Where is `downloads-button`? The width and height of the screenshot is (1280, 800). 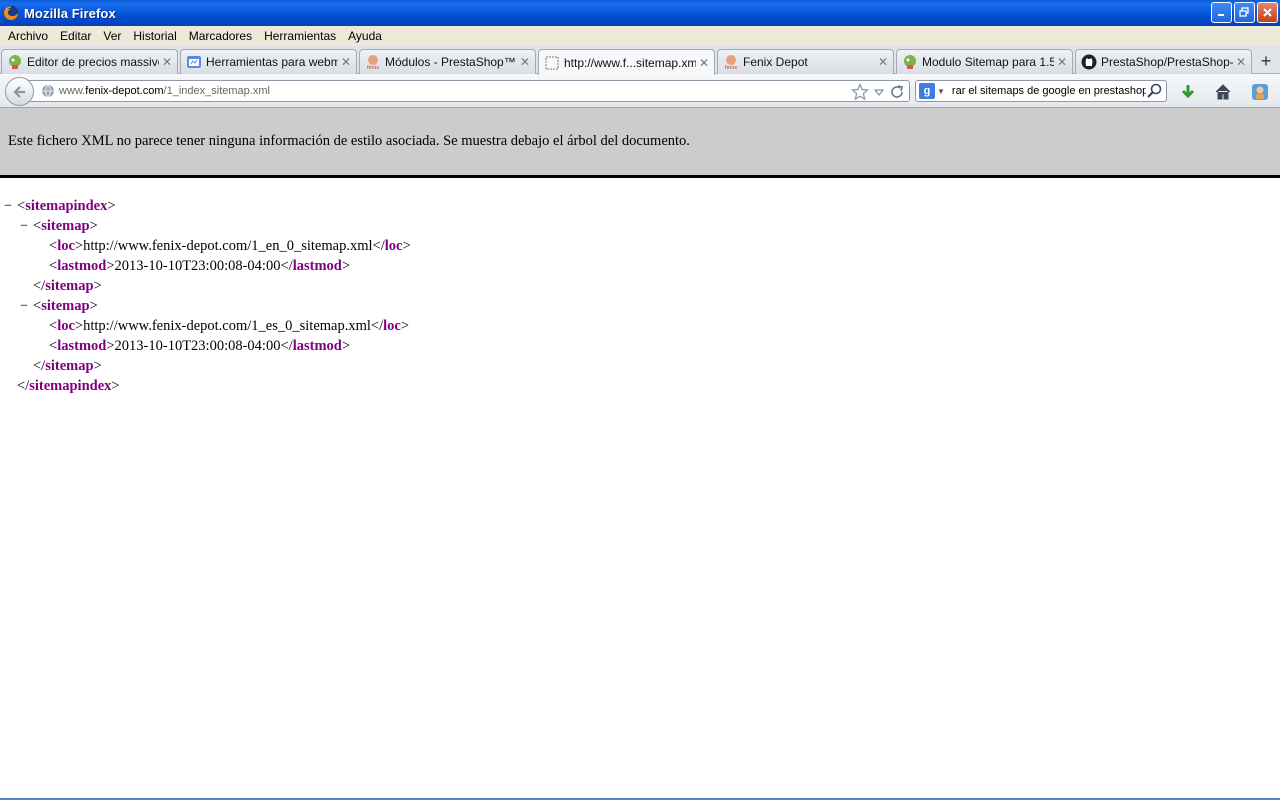 downloads-button is located at coordinates (1188, 92).